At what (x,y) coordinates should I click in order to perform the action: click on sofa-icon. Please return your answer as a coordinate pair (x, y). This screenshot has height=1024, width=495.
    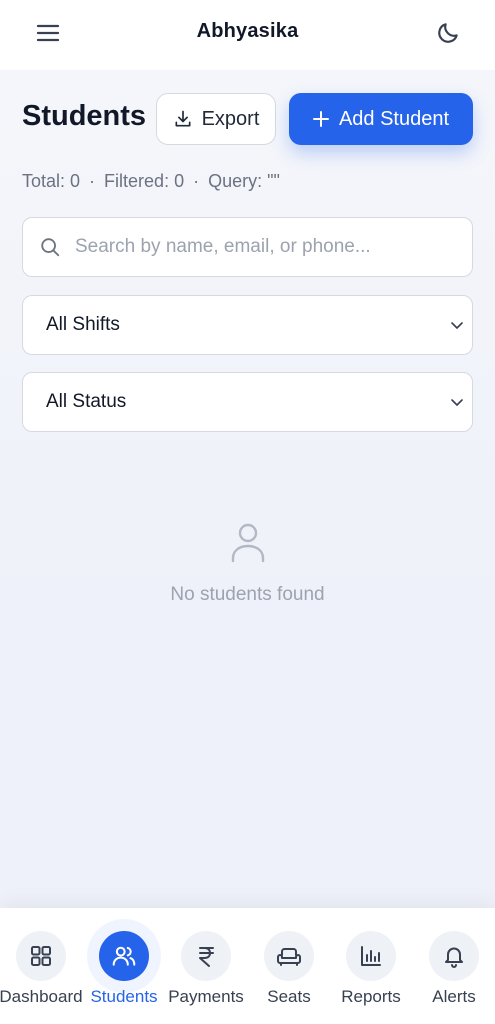
    Looking at the image, I should click on (289, 957).